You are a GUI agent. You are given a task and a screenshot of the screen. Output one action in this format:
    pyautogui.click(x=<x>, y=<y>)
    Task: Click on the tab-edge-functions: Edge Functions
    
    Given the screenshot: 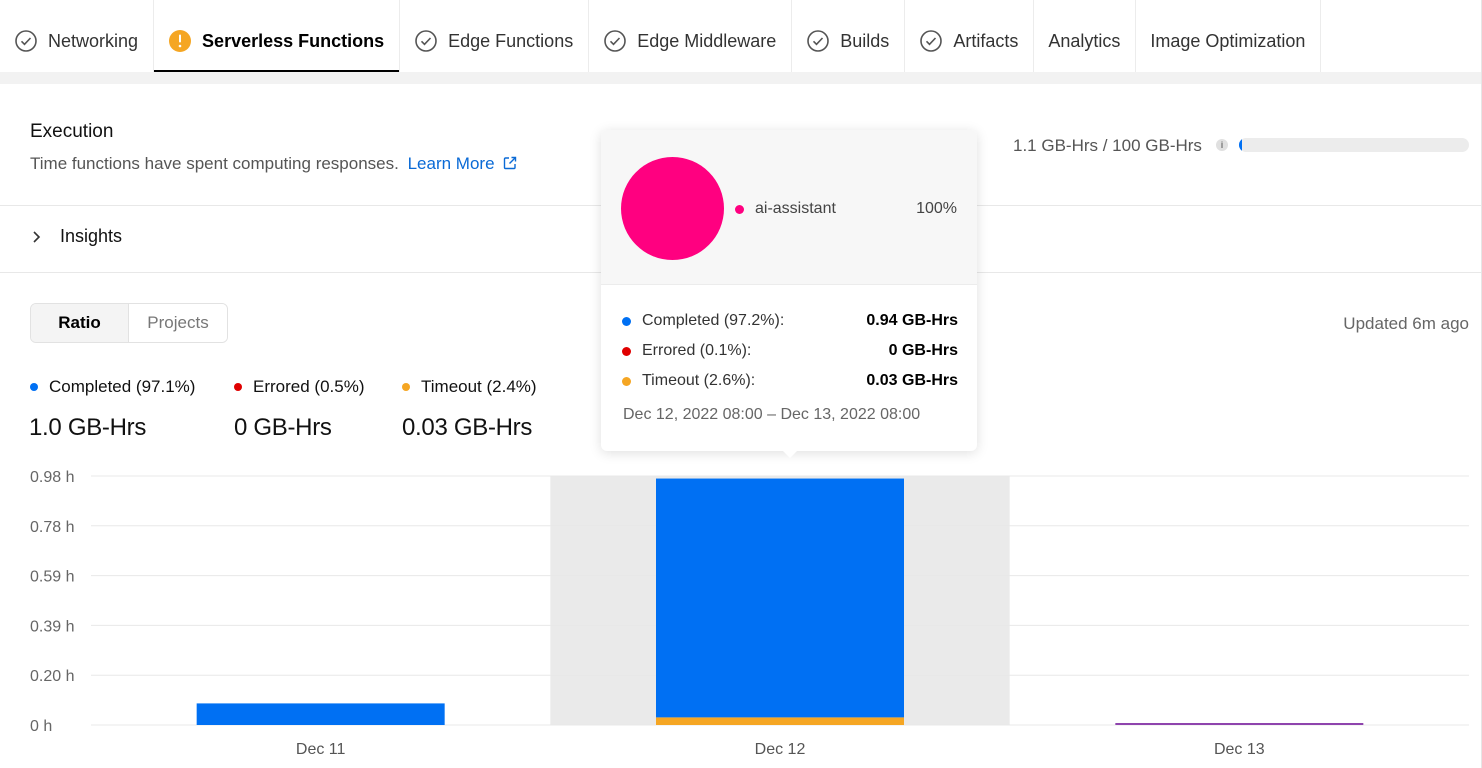 What is the action you would take?
    pyautogui.click(x=495, y=36)
    